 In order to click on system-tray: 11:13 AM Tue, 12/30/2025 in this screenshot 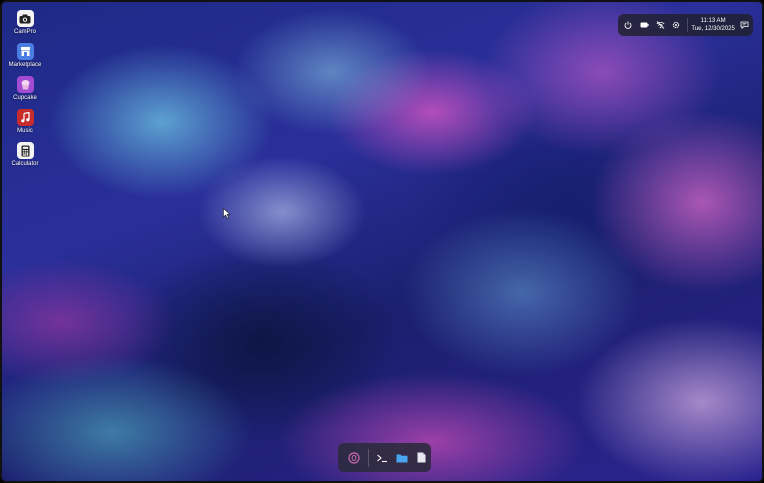, I will do `click(685, 25)`.